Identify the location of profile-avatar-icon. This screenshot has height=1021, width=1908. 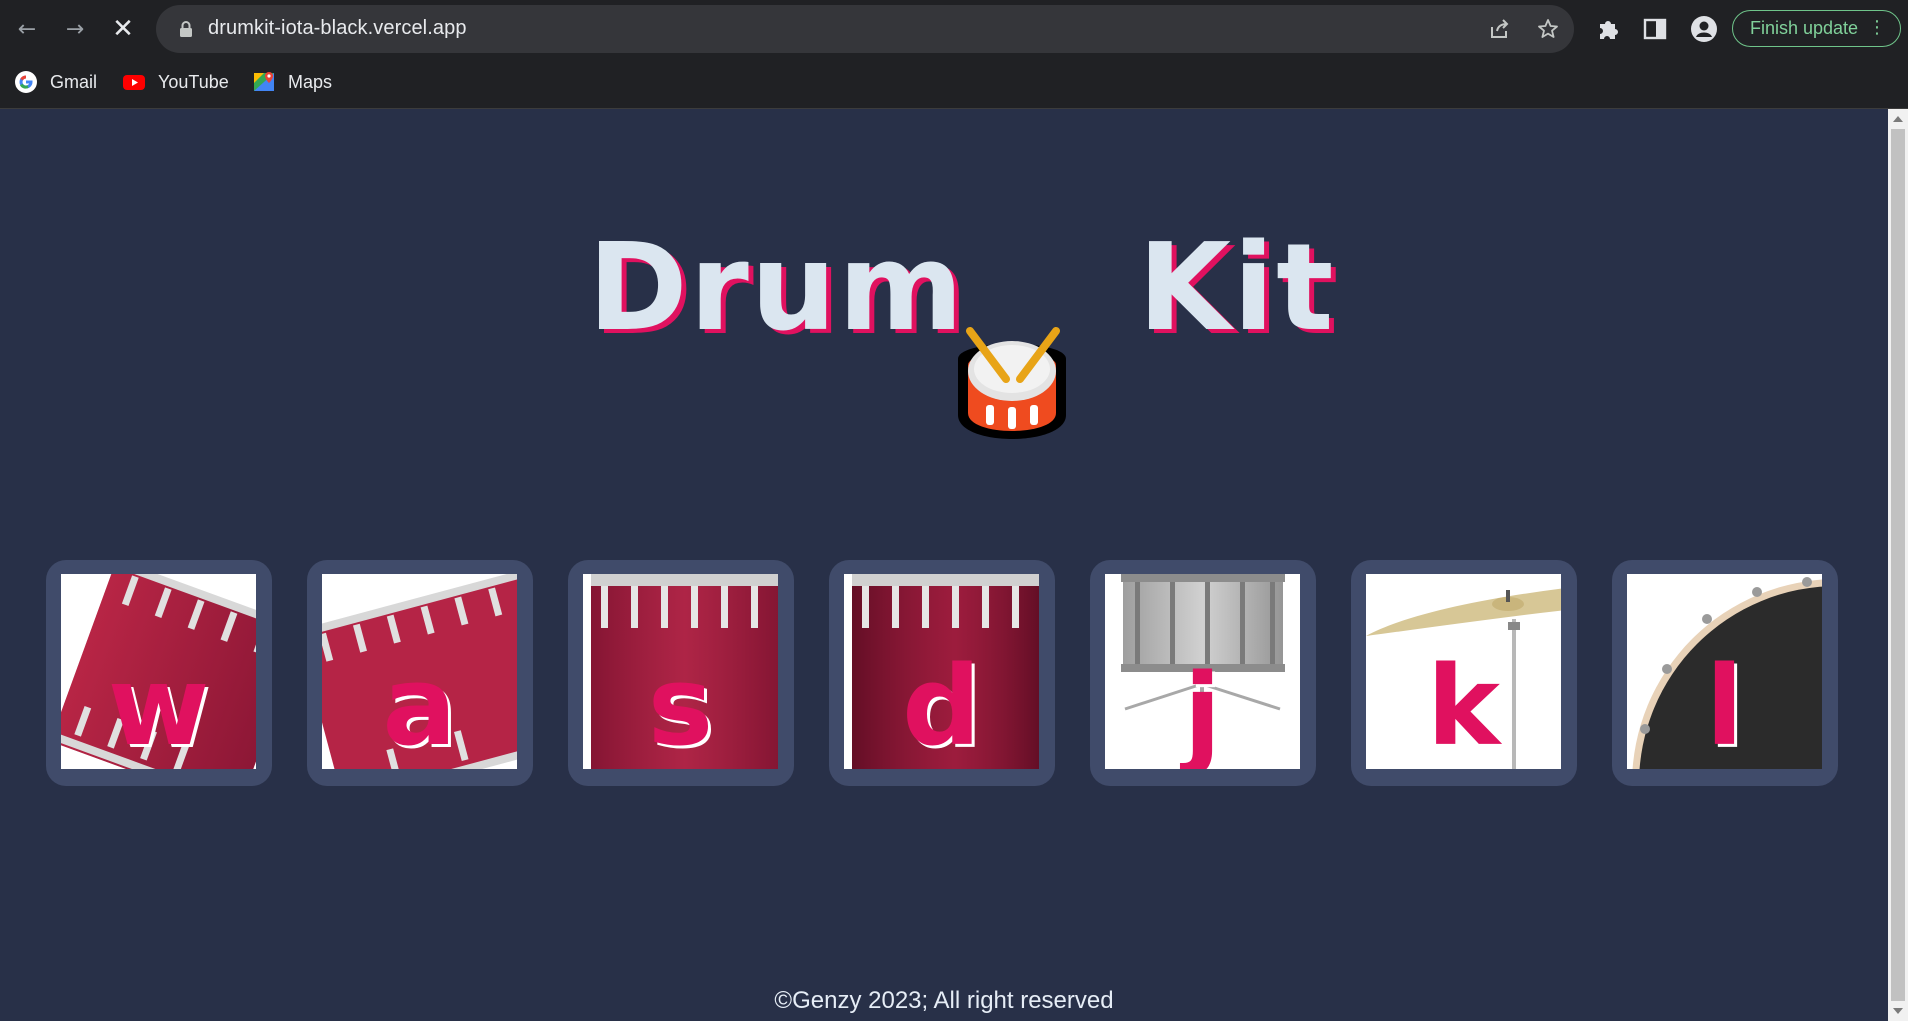
(1704, 29).